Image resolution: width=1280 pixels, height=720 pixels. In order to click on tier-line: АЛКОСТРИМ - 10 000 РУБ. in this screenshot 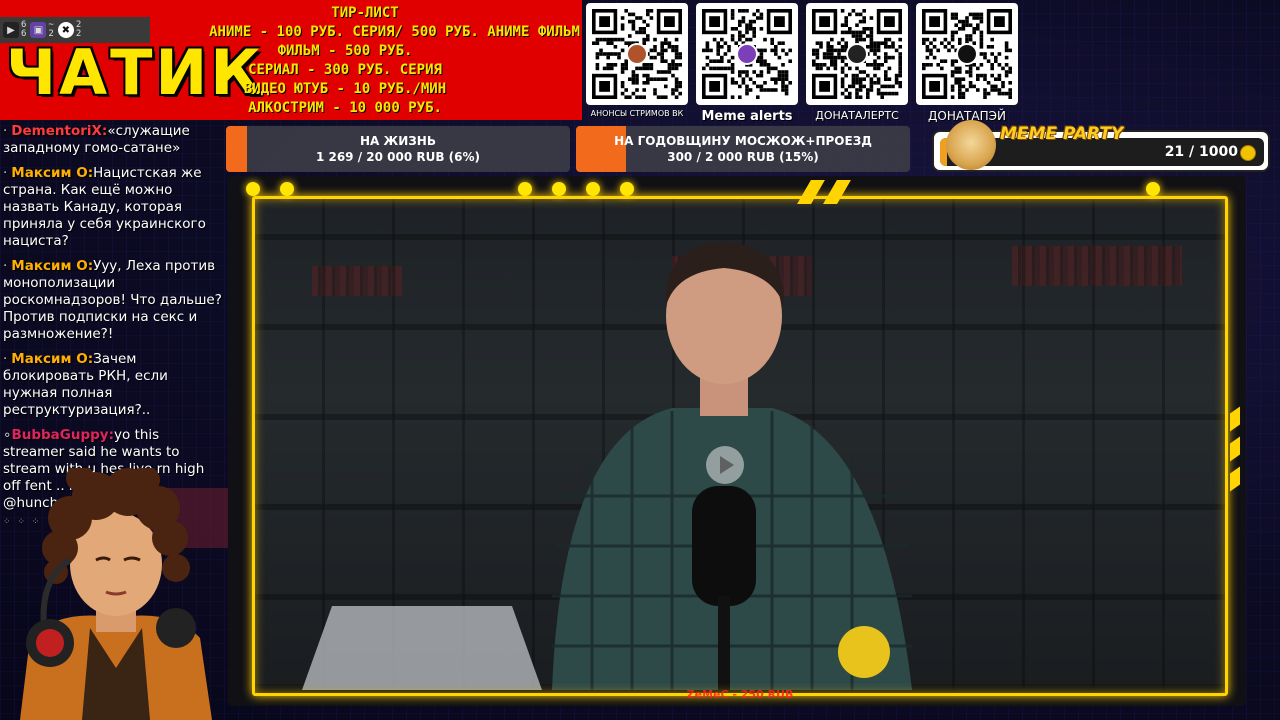, I will do `click(345, 108)`.